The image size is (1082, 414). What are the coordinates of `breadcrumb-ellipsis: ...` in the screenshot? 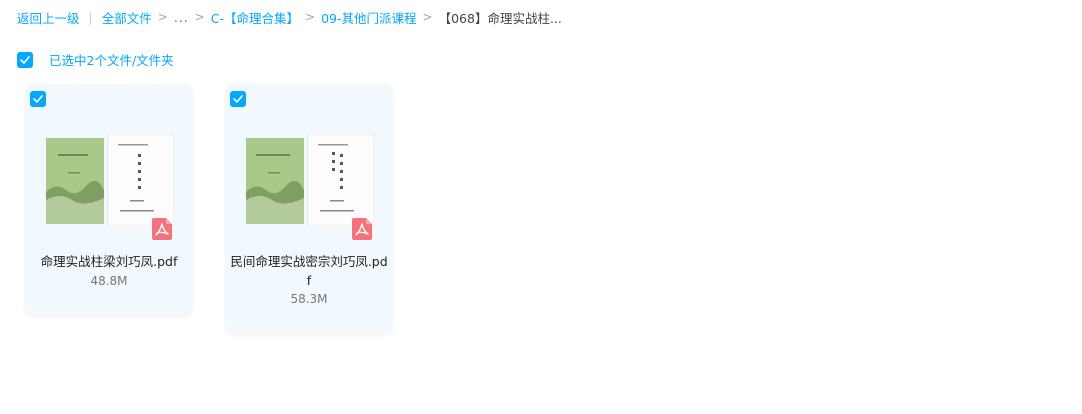 It's located at (181, 17).